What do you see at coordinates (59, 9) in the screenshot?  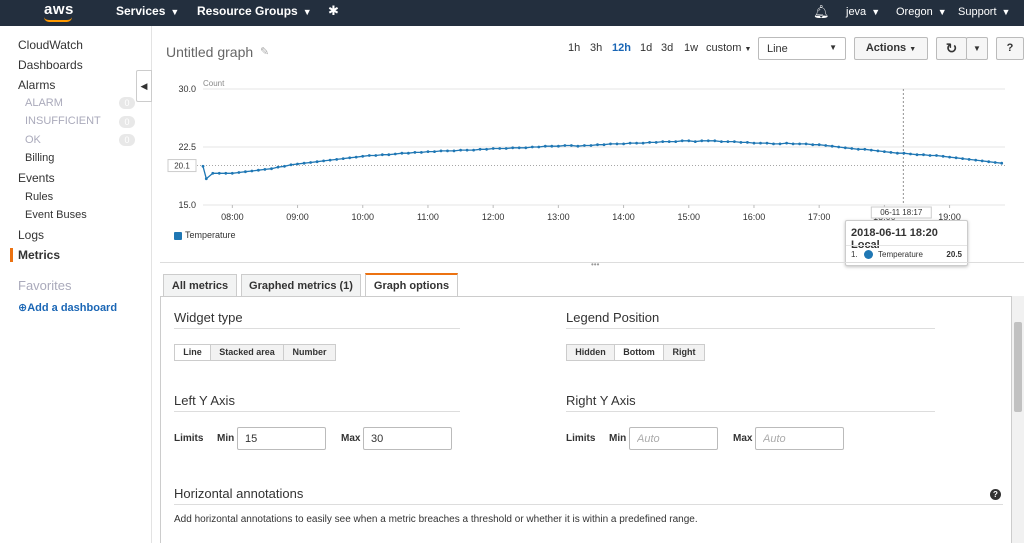 I see `aws-logo: aws` at bounding box center [59, 9].